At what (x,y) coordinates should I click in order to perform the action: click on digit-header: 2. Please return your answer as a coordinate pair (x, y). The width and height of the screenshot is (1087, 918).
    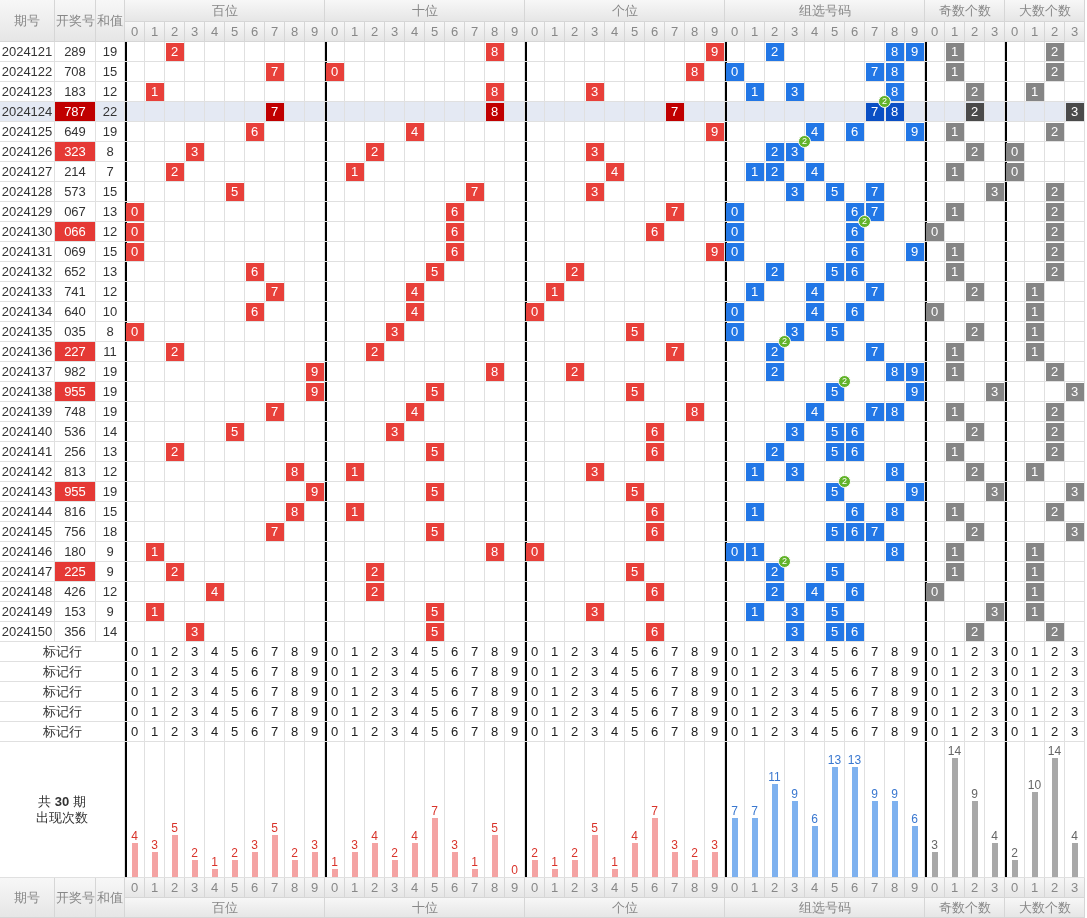
    Looking at the image, I should click on (375, 32).